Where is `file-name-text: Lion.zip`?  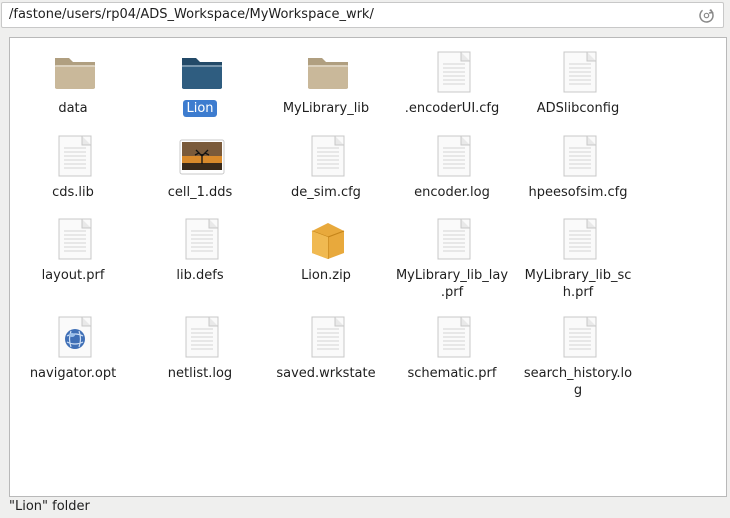 file-name-text: Lion.zip is located at coordinates (326, 275).